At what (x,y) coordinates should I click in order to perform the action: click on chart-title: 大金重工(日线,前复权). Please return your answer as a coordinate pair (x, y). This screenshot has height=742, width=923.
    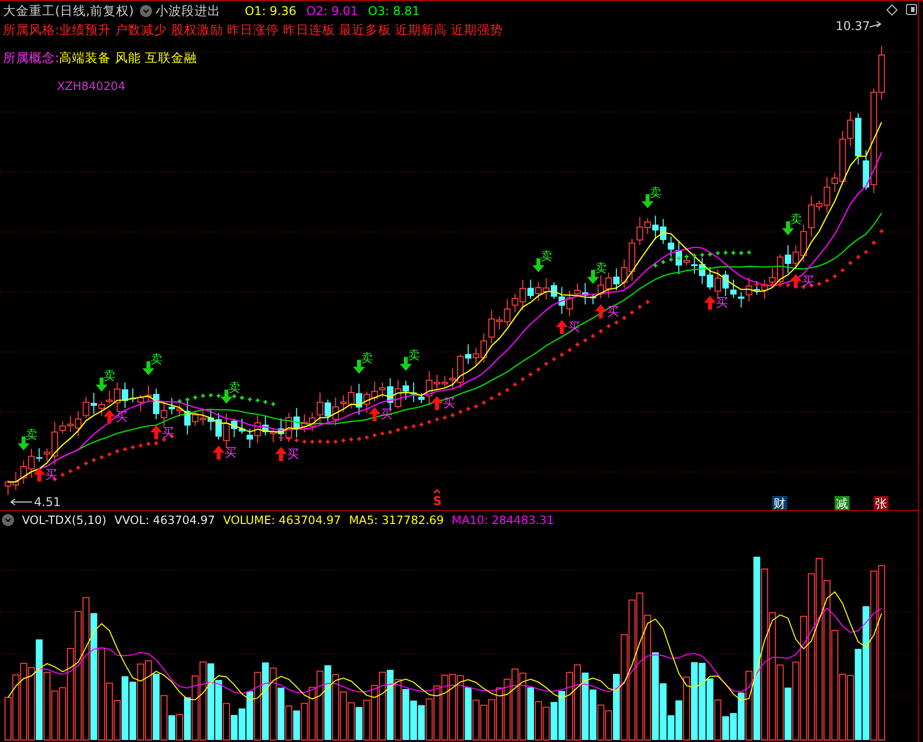
    Looking at the image, I should click on (68, 11).